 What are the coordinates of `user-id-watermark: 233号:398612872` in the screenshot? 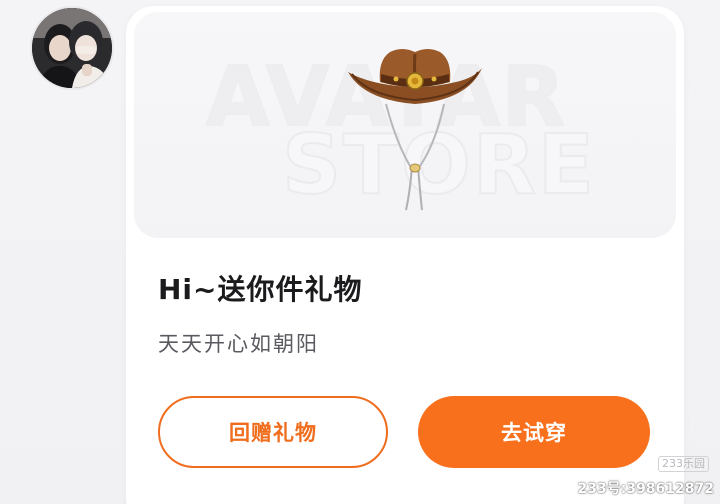 It's located at (646, 489).